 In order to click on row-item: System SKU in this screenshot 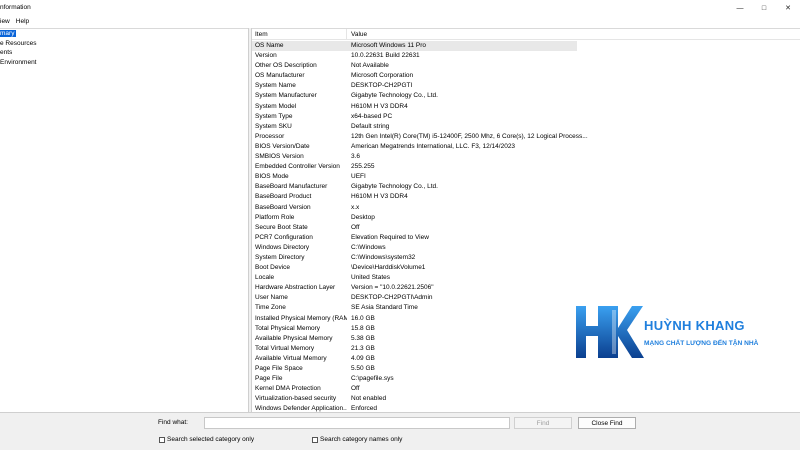, I will do `click(273, 126)`.